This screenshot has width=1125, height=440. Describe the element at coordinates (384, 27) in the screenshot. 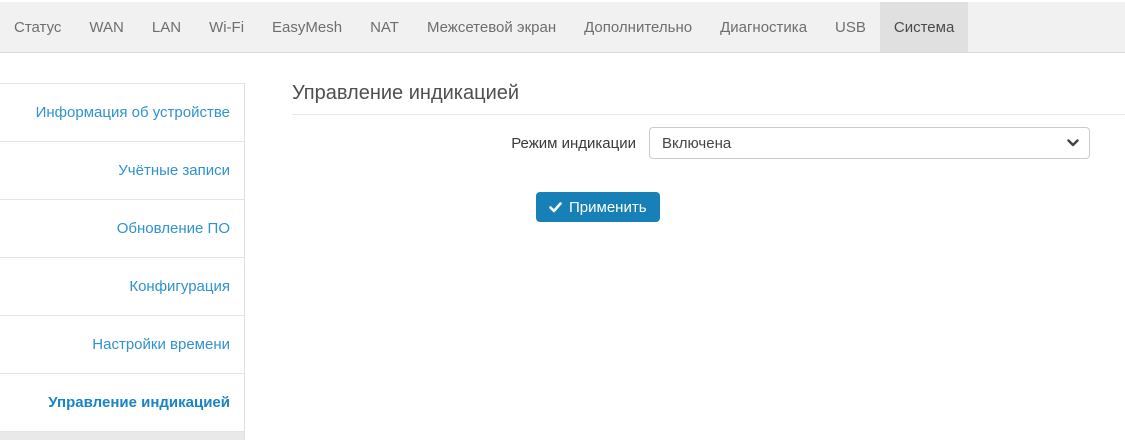

I see `nav-tab-nat: NAT` at that location.